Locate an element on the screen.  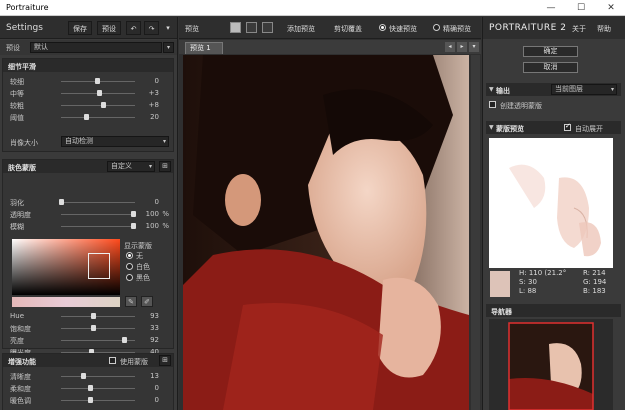
window-title: Portraiture is located at coordinates (27, 7).